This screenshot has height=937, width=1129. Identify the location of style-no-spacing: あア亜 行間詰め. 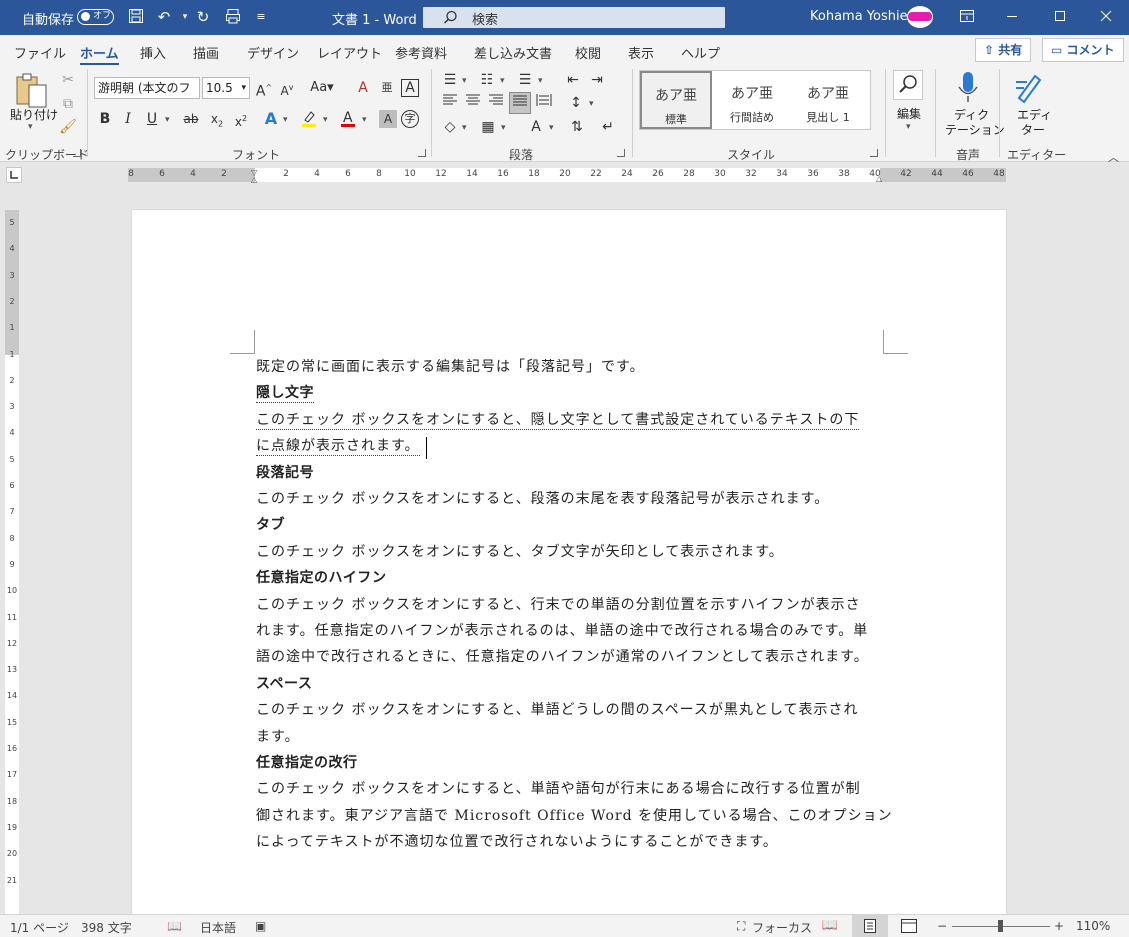
(752, 100).